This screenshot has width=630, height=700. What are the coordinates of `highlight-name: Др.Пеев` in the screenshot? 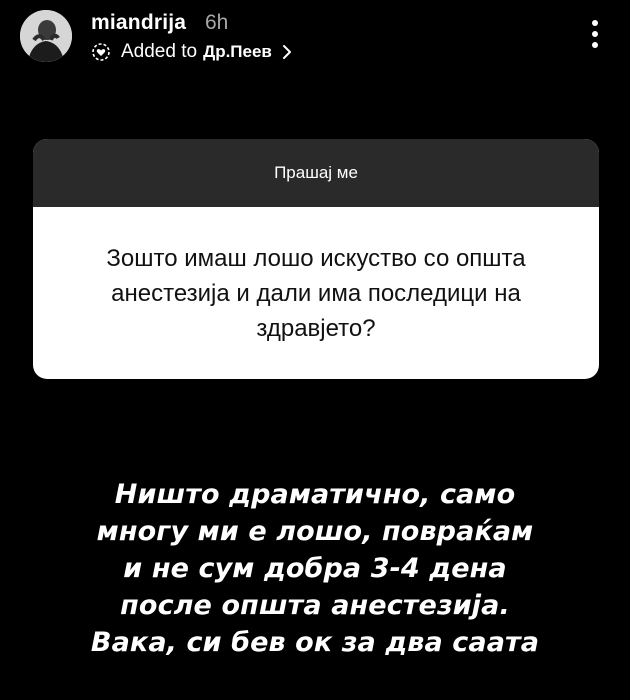 It's located at (237, 52).